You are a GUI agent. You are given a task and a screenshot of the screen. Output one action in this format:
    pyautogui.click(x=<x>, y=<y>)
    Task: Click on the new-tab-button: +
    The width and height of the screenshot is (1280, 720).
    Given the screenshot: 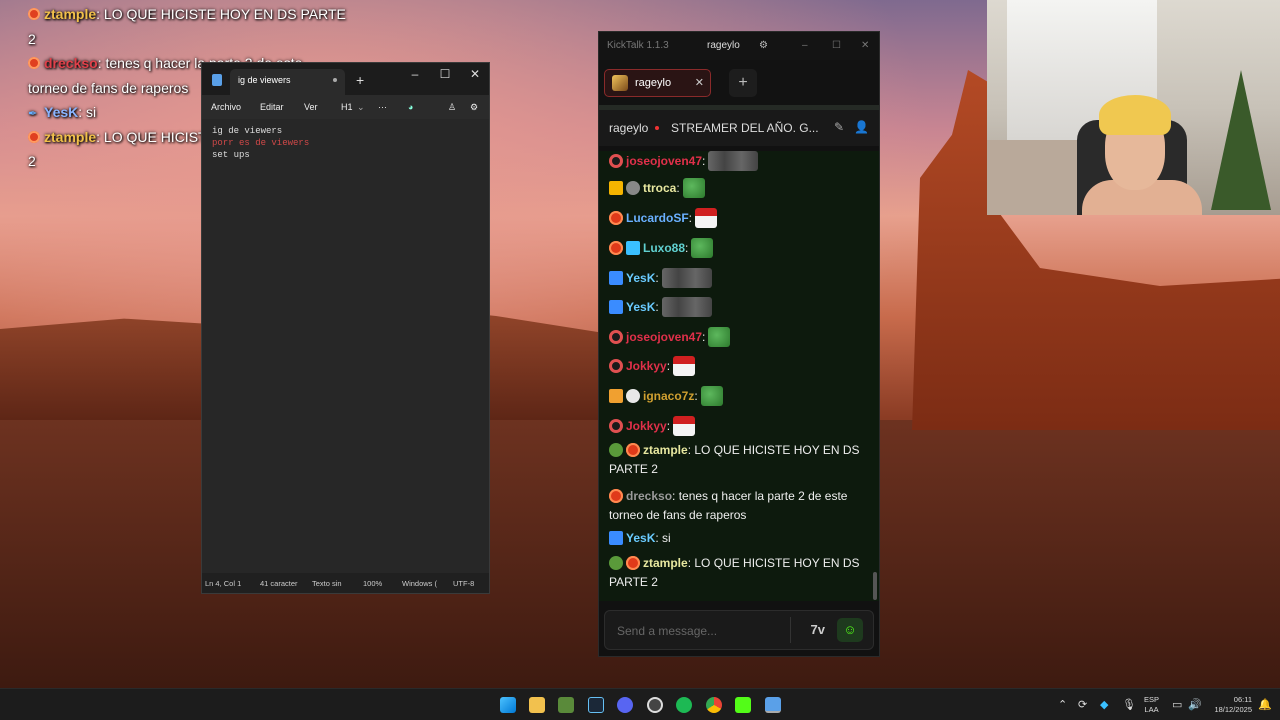 What is the action you would take?
    pyautogui.click(x=360, y=80)
    